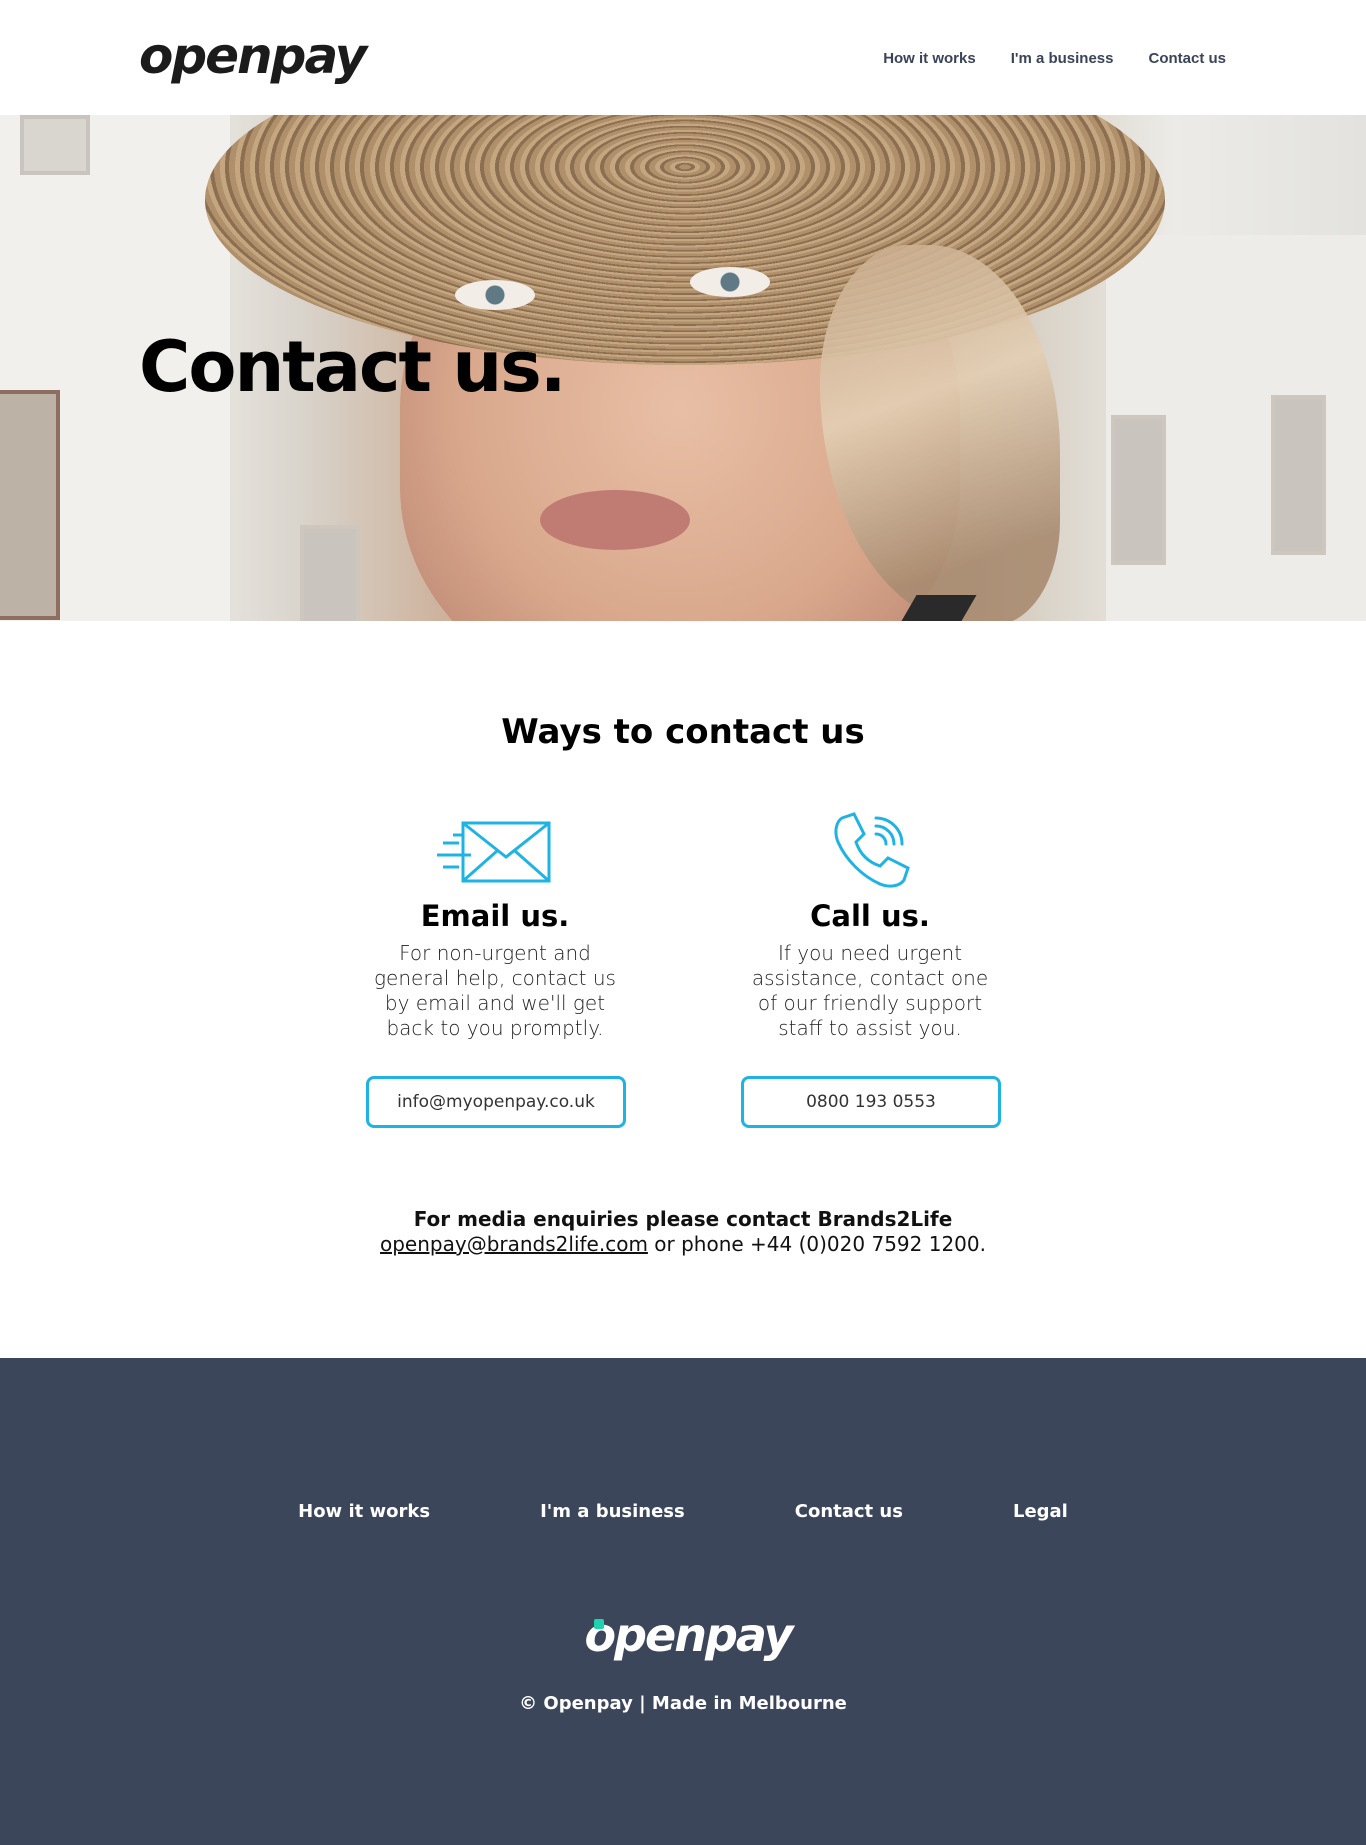 This screenshot has height=1845, width=1366. Describe the element at coordinates (871, 1102) in the screenshot. I see `phone-button: 0800 193 0553` at that location.